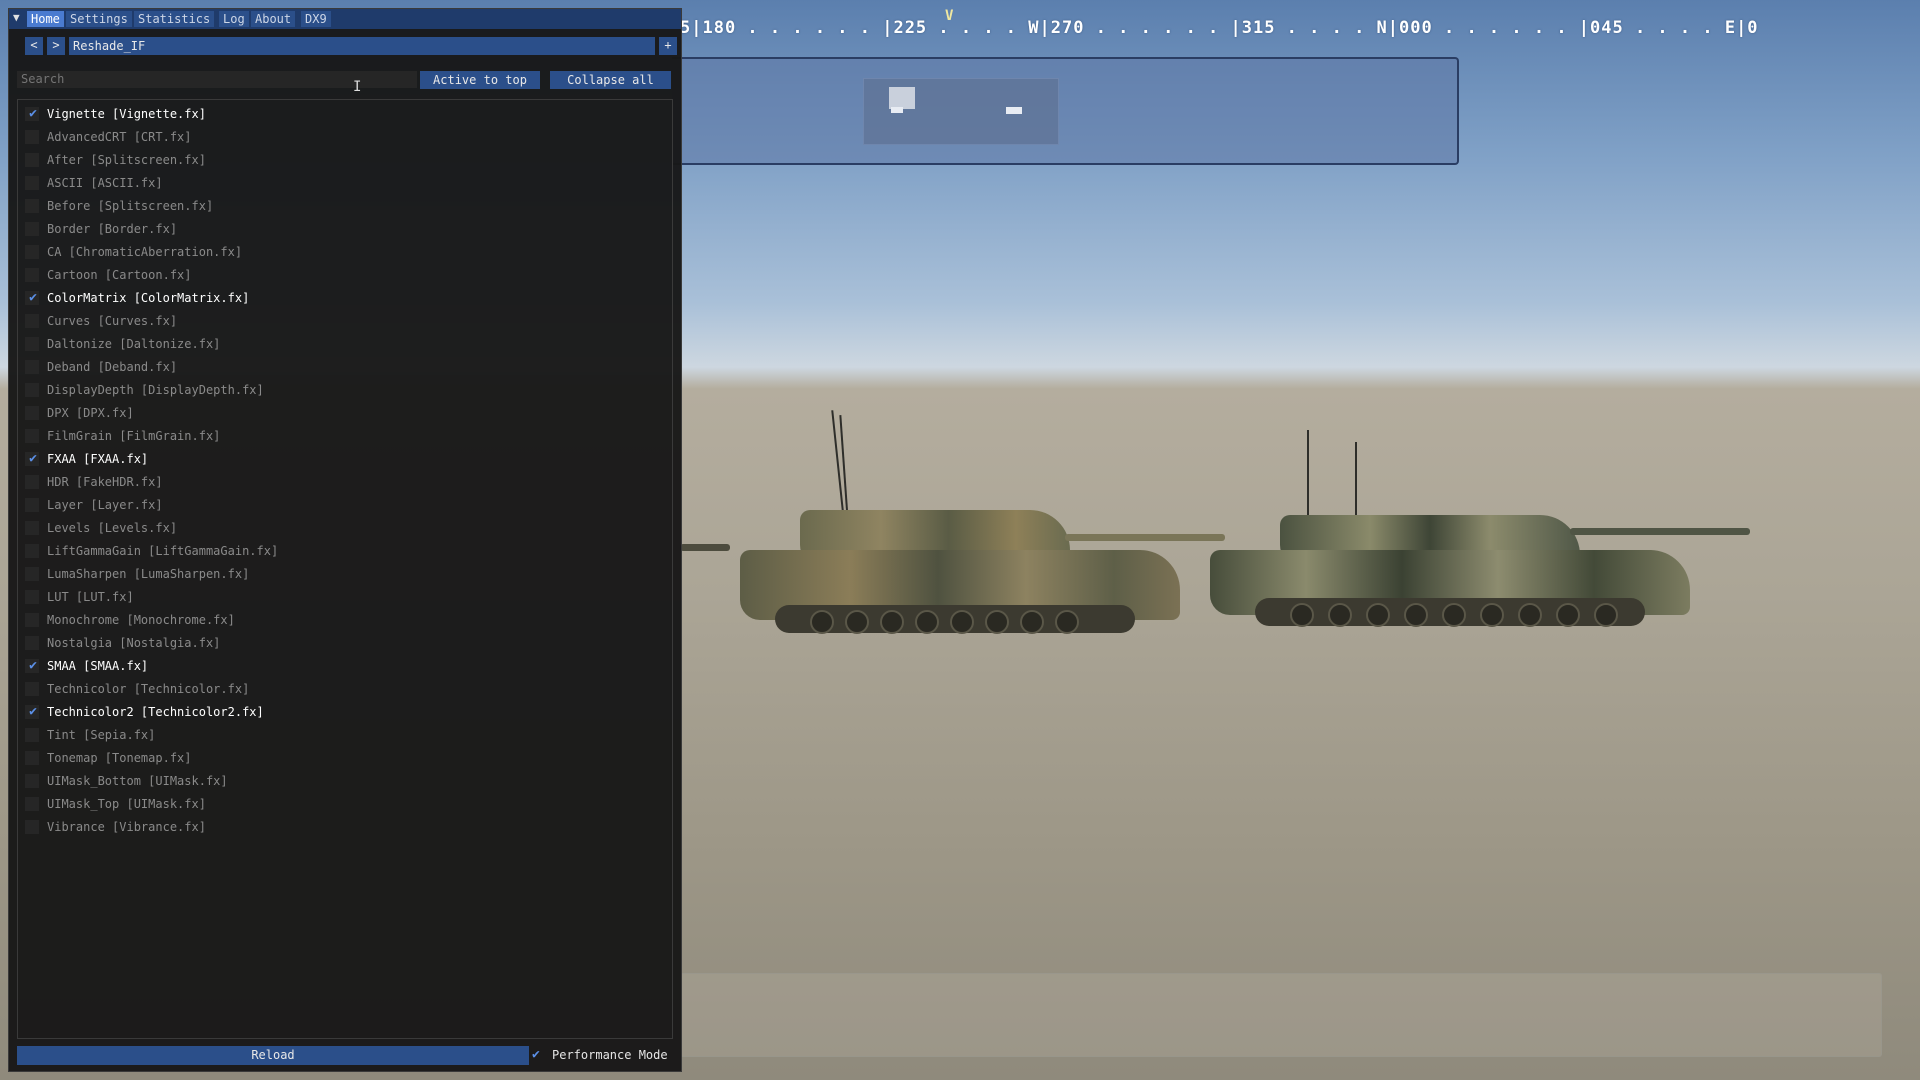 The image size is (1920, 1080). What do you see at coordinates (1065, 111) in the screenshot?
I see `hud-top-panel` at bounding box center [1065, 111].